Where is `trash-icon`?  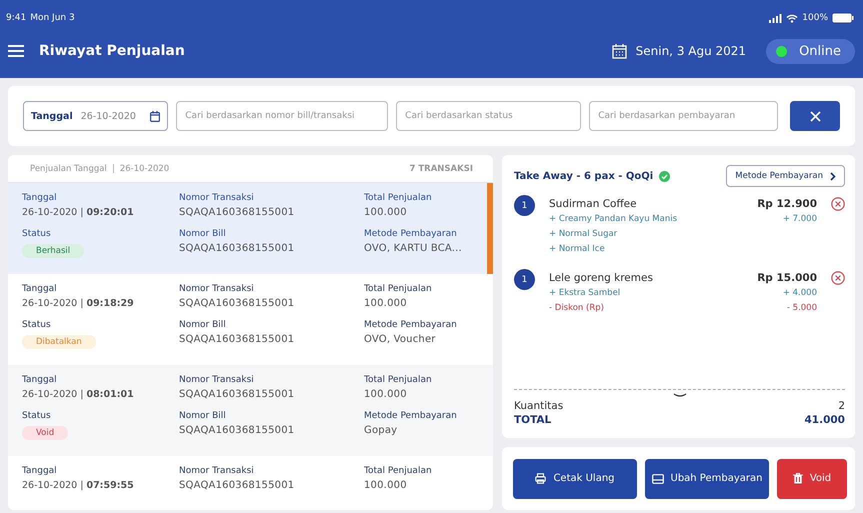
trash-icon is located at coordinates (797, 478).